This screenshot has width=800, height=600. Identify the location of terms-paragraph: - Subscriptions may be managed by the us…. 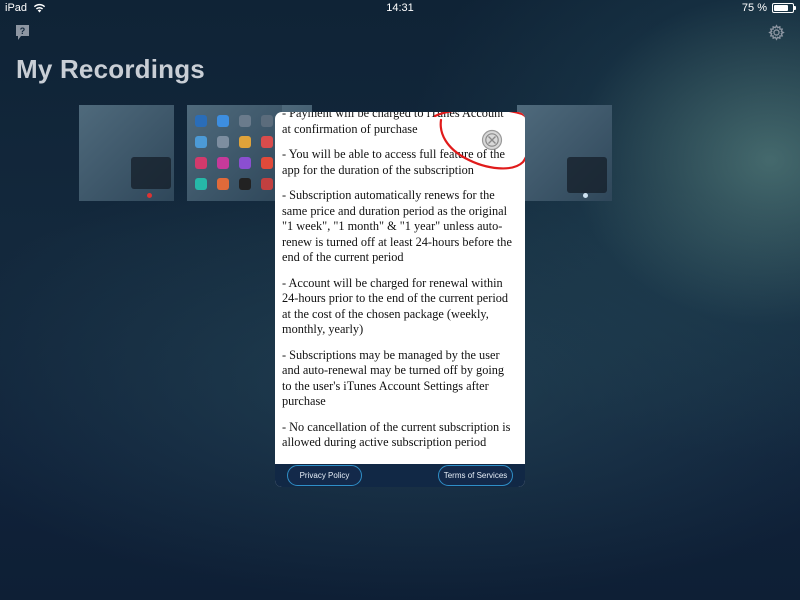
(393, 378).